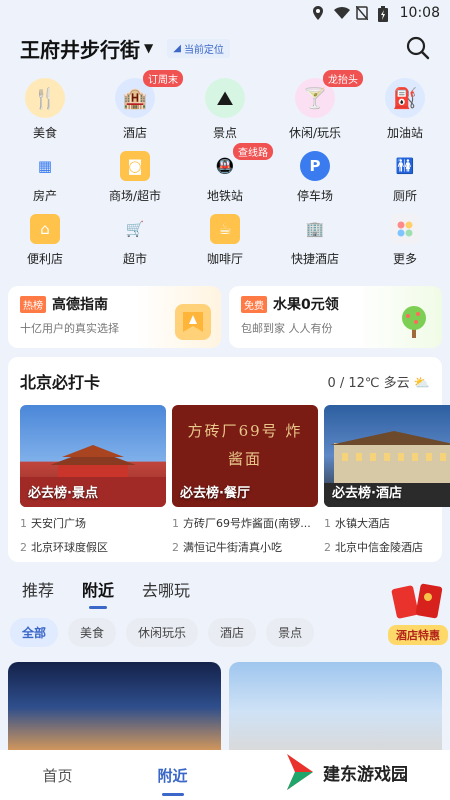 The height and width of the screenshot is (800, 450). What do you see at coordinates (135, 229) in the screenshot?
I see `cart-icon: 🛒` at bounding box center [135, 229].